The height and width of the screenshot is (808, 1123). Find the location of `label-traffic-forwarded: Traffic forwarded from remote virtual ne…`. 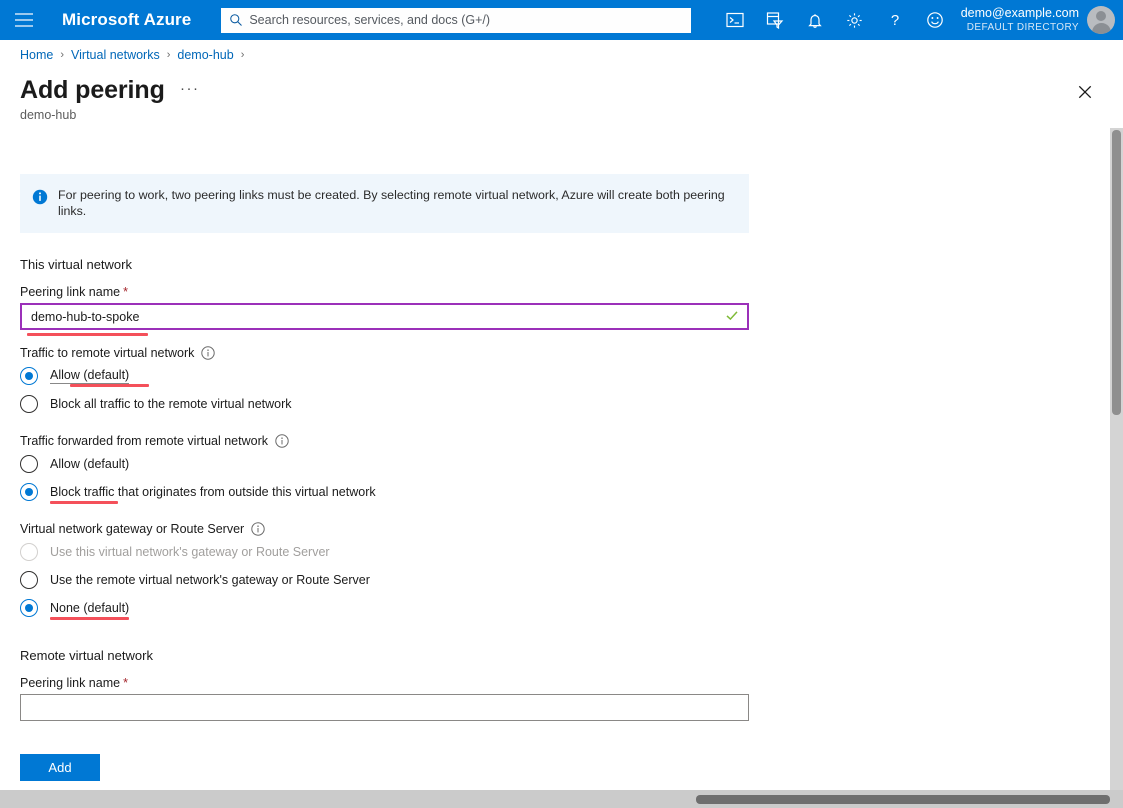

label-traffic-forwarded: Traffic forwarded from remote virtual ne… is located at coordinates (390, 441).